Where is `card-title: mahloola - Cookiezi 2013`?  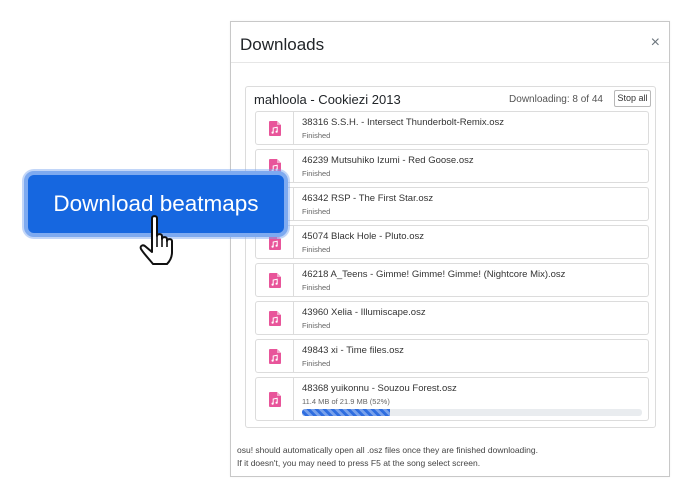 card-title: mahloola - Cookiezi 2013 is located at coordinates (327, 99).